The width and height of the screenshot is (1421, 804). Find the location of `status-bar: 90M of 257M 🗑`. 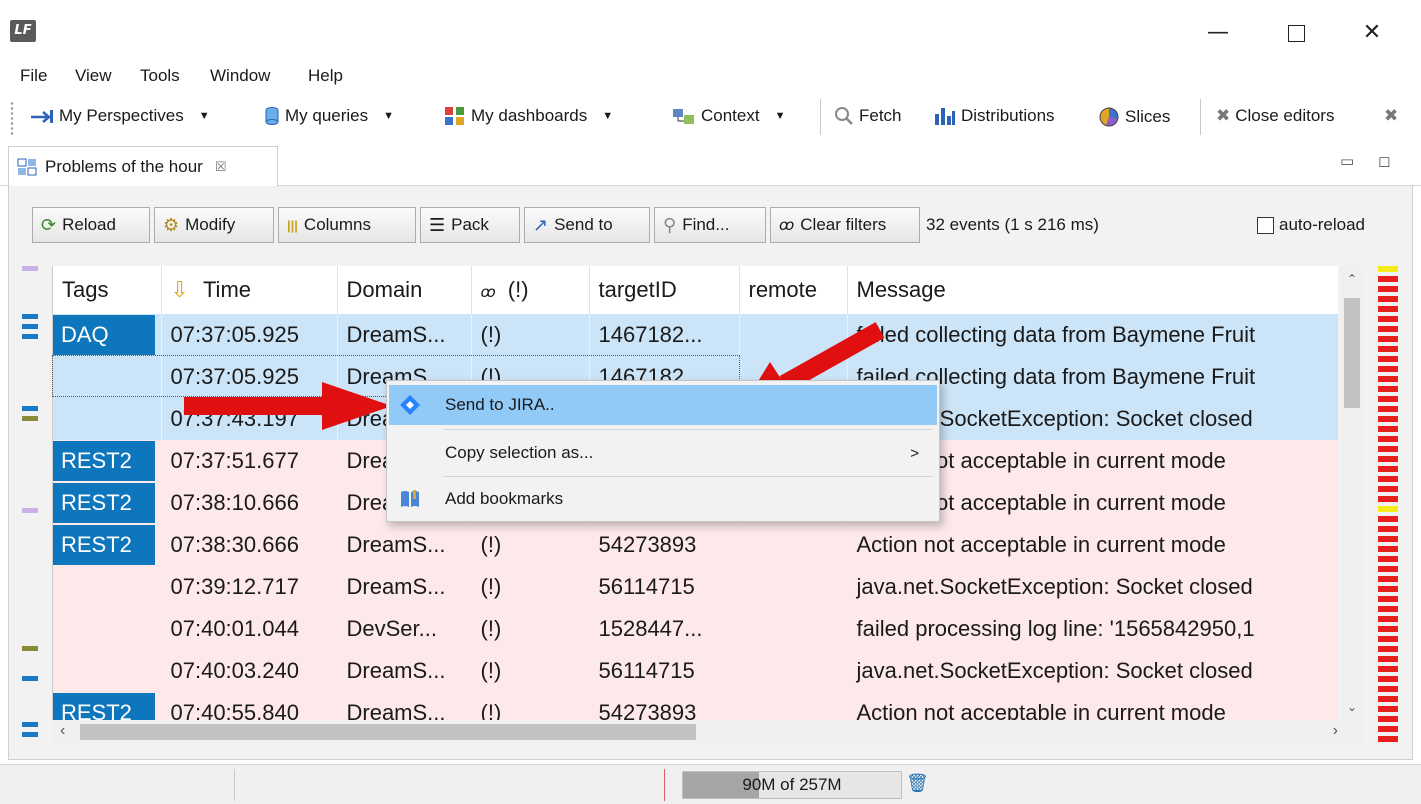

status-bar: 90M of 257M 🗑 is located at coordinates (710, 784).